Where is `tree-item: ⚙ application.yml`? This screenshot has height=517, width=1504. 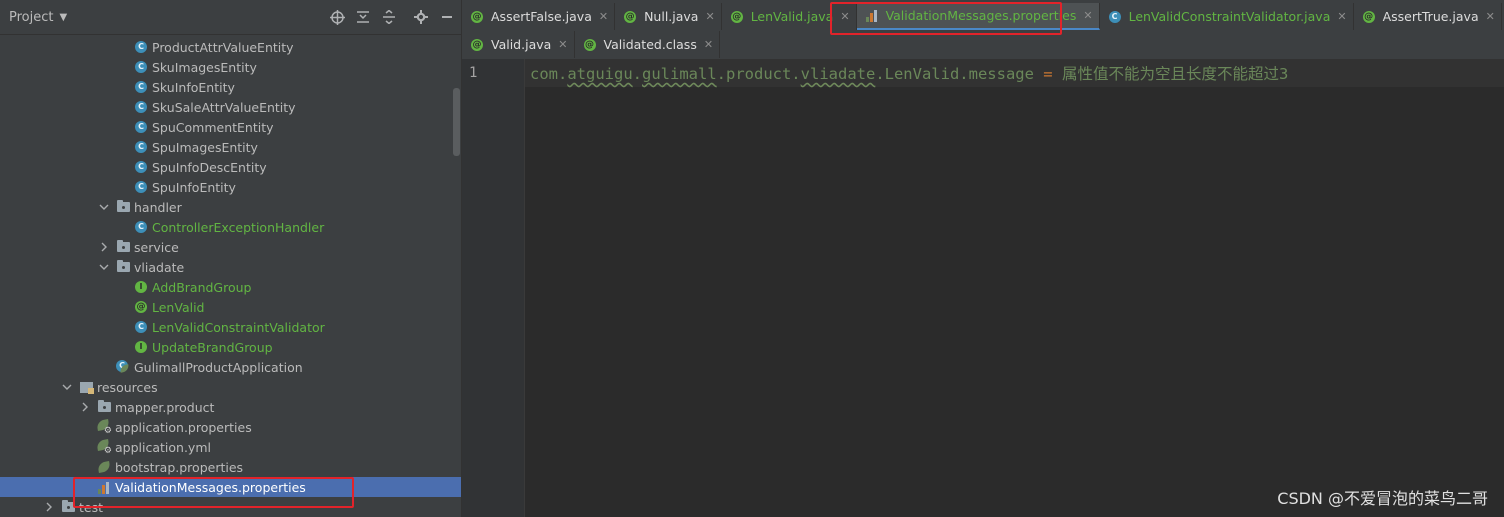 tree-item: ⚙ application.yml is located at coordinates (230, 447).